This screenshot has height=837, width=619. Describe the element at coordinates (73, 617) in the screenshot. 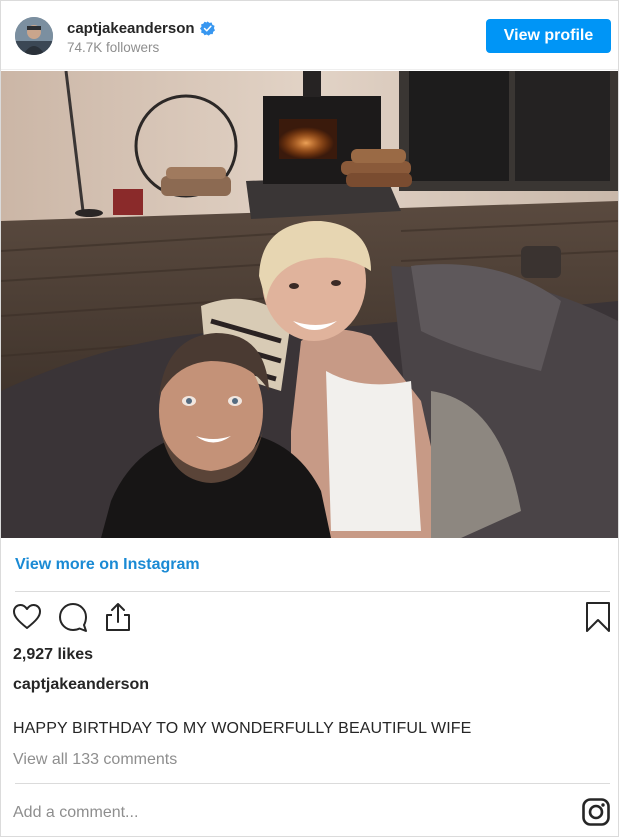

I see `comment-icon` at that location.